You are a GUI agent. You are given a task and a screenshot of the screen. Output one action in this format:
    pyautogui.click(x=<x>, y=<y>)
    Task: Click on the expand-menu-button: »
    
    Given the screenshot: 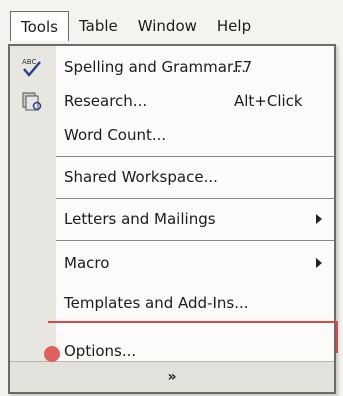 What is the action you would take?
    pyautogui.click(x=172, y=376)
    